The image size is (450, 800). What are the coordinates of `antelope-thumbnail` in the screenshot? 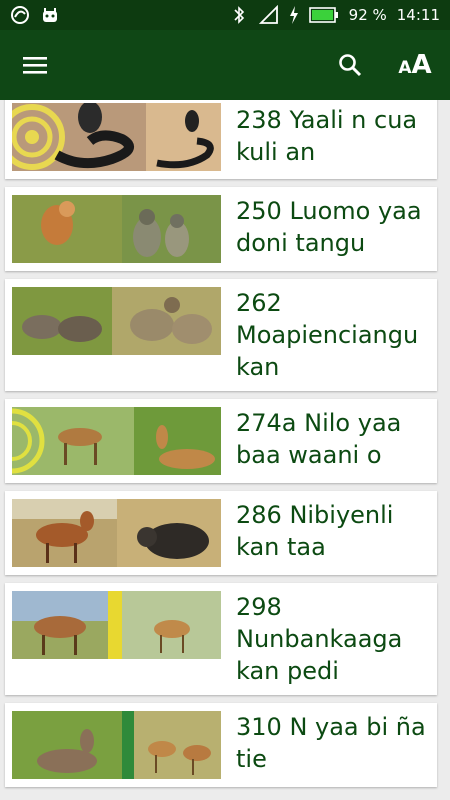 It's located at (116, 441).